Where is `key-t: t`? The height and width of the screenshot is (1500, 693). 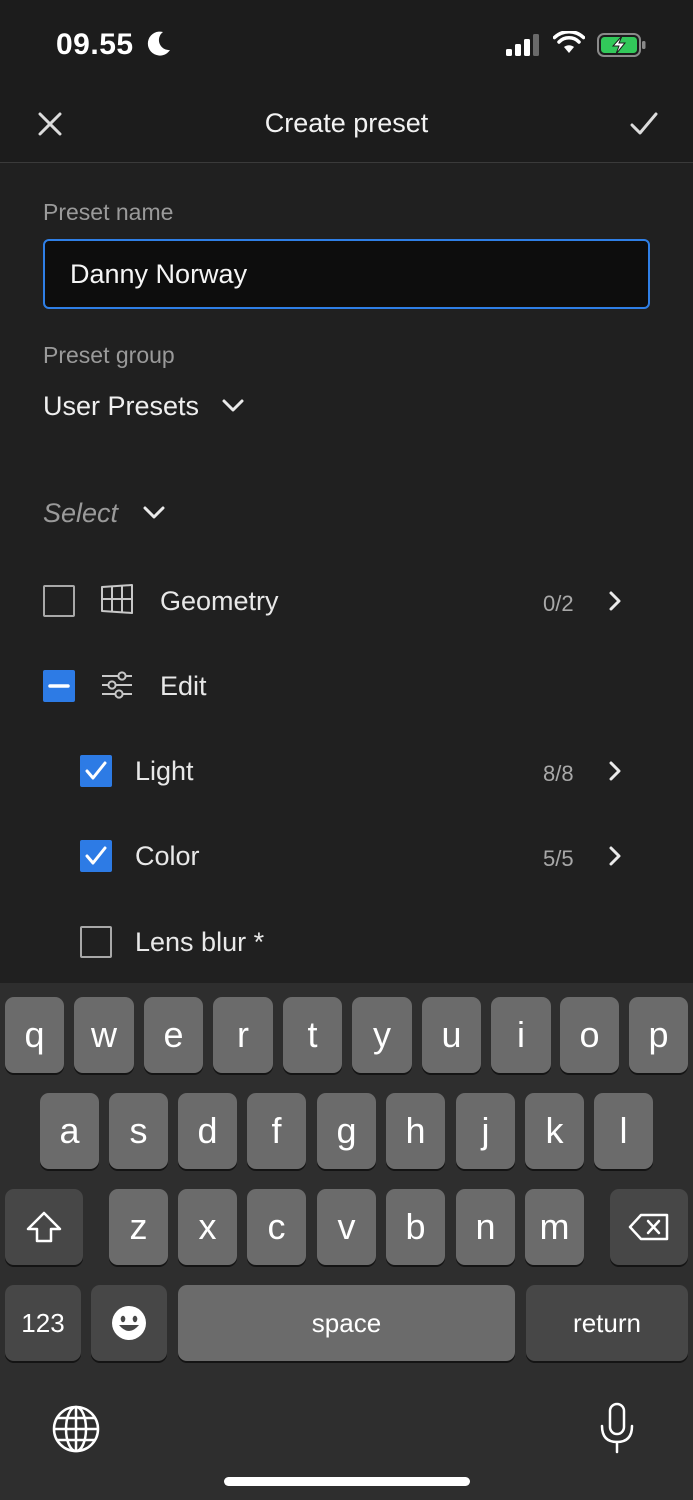 key-t: t is located at coordinates (312, 1035).